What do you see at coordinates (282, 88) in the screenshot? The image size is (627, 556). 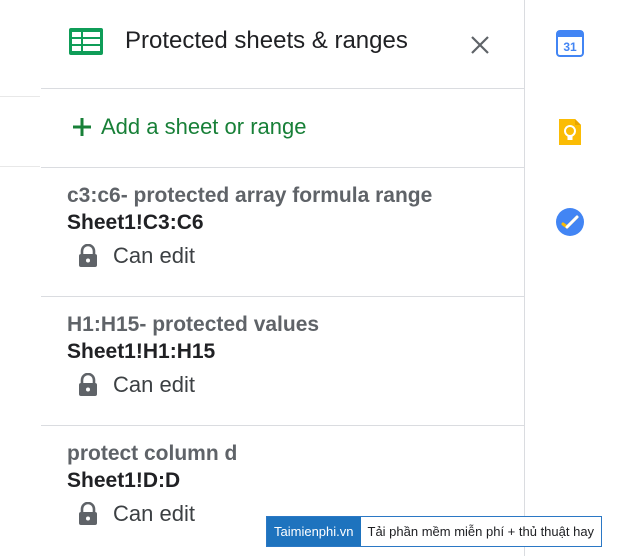 I see `divider` at bounding box center [282, 88].